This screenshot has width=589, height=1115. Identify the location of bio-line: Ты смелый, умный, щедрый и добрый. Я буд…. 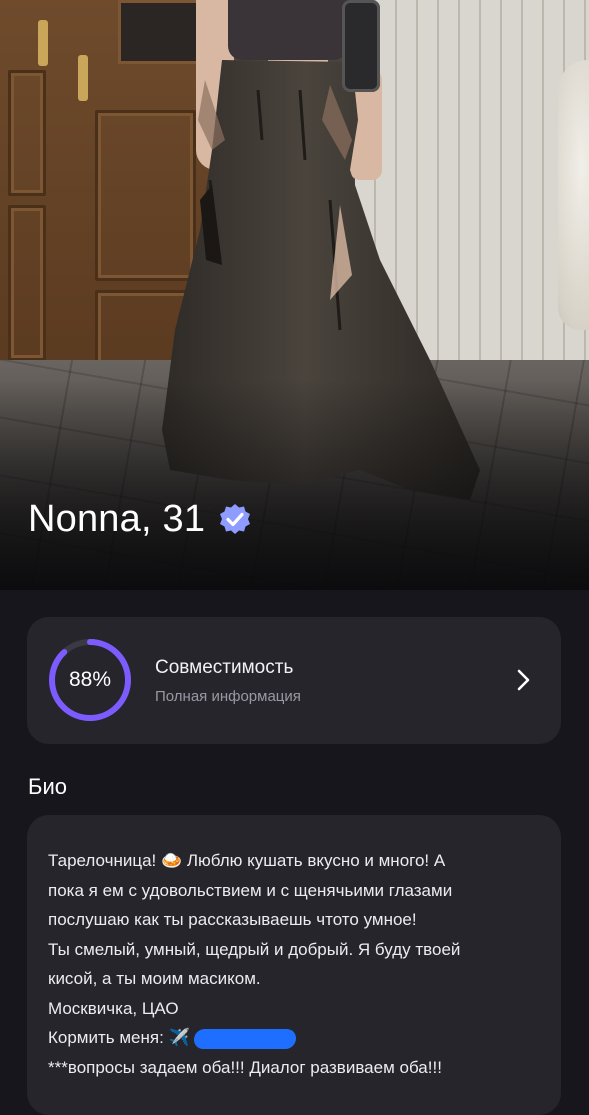
(254, 949).